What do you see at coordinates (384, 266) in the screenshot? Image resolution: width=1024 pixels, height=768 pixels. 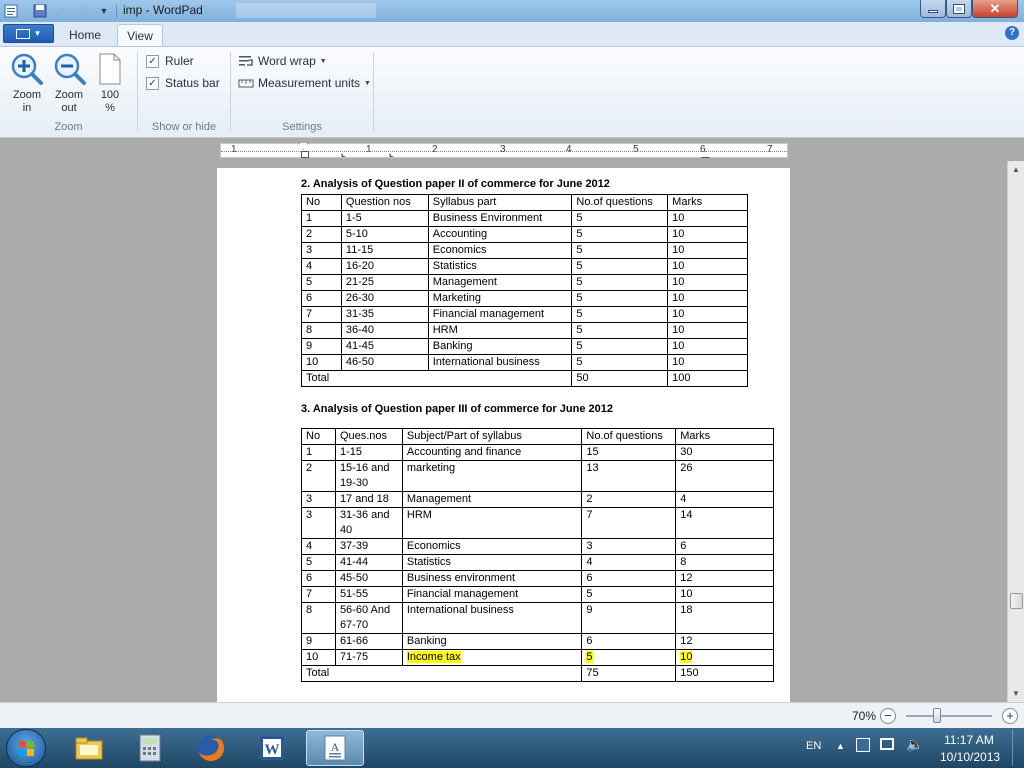 I see `table-cell: 16-20` at bounding box center [384, 266].